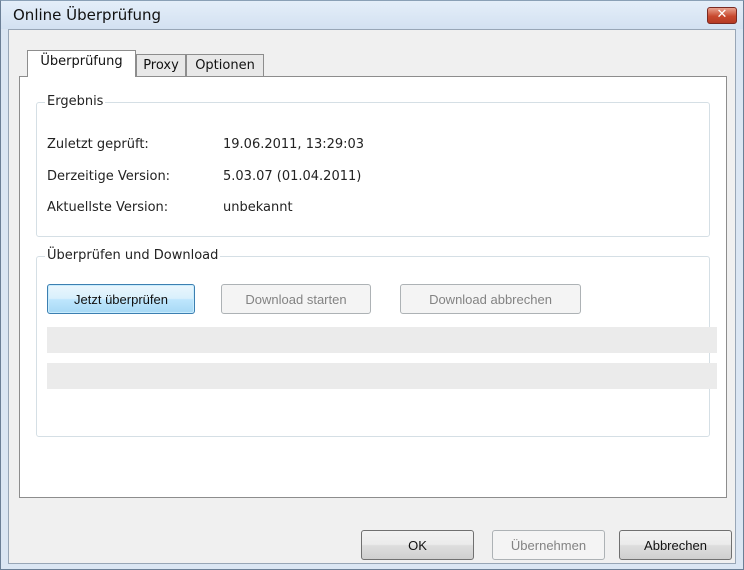 This screenshot has height=570, width=744. I want to click on cancel-button: Abbrechen, so click(675, 545).